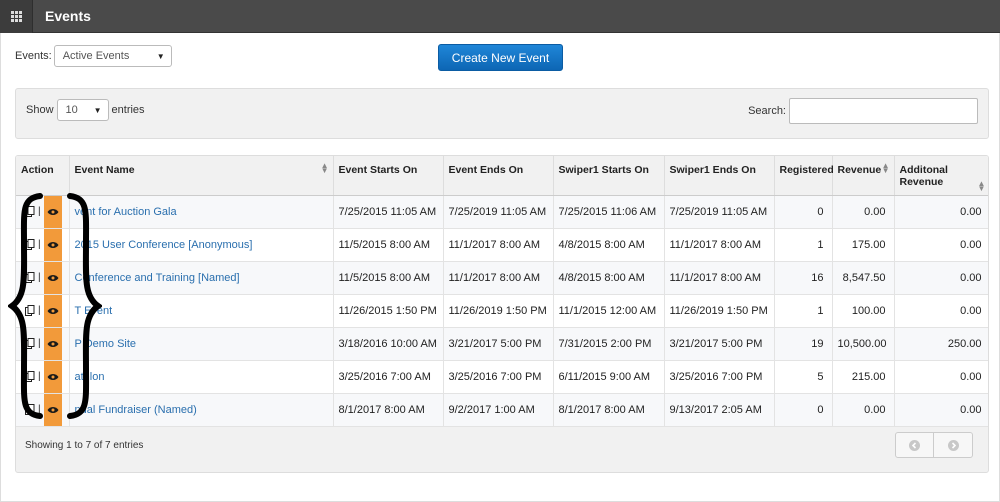 The width and height of the screenshot is (1000, 502). What do you see at coordinates (498, 176) in the screenshot?
I see `column-header-event-ends-on: Event Ends On` at bounding box center [498, 176].